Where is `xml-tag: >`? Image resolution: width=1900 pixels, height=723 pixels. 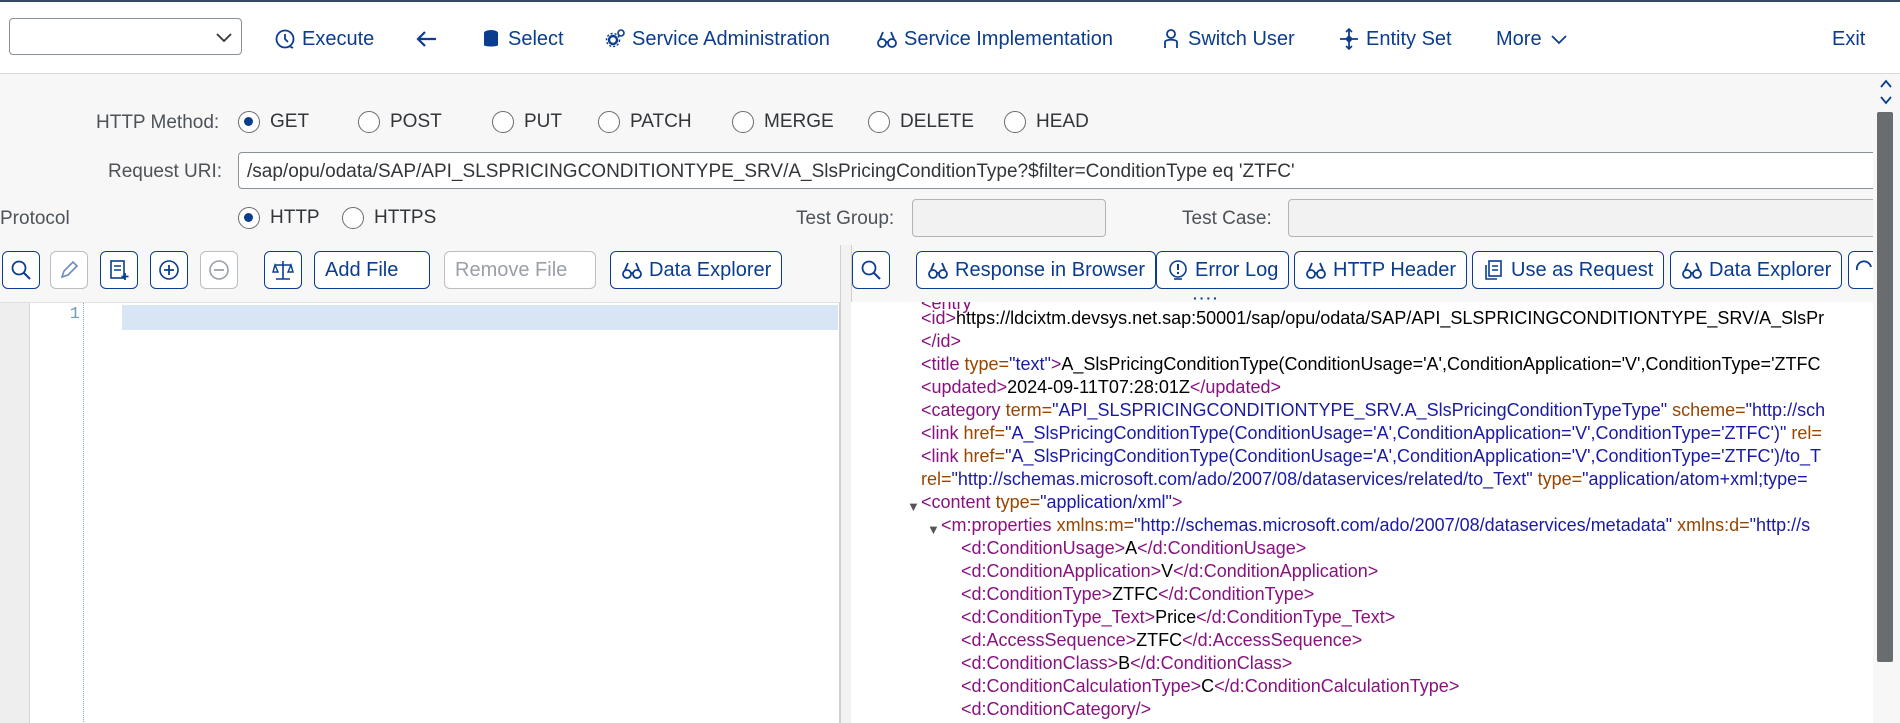 xml-tag: > is located at coordinates (1056, 364).